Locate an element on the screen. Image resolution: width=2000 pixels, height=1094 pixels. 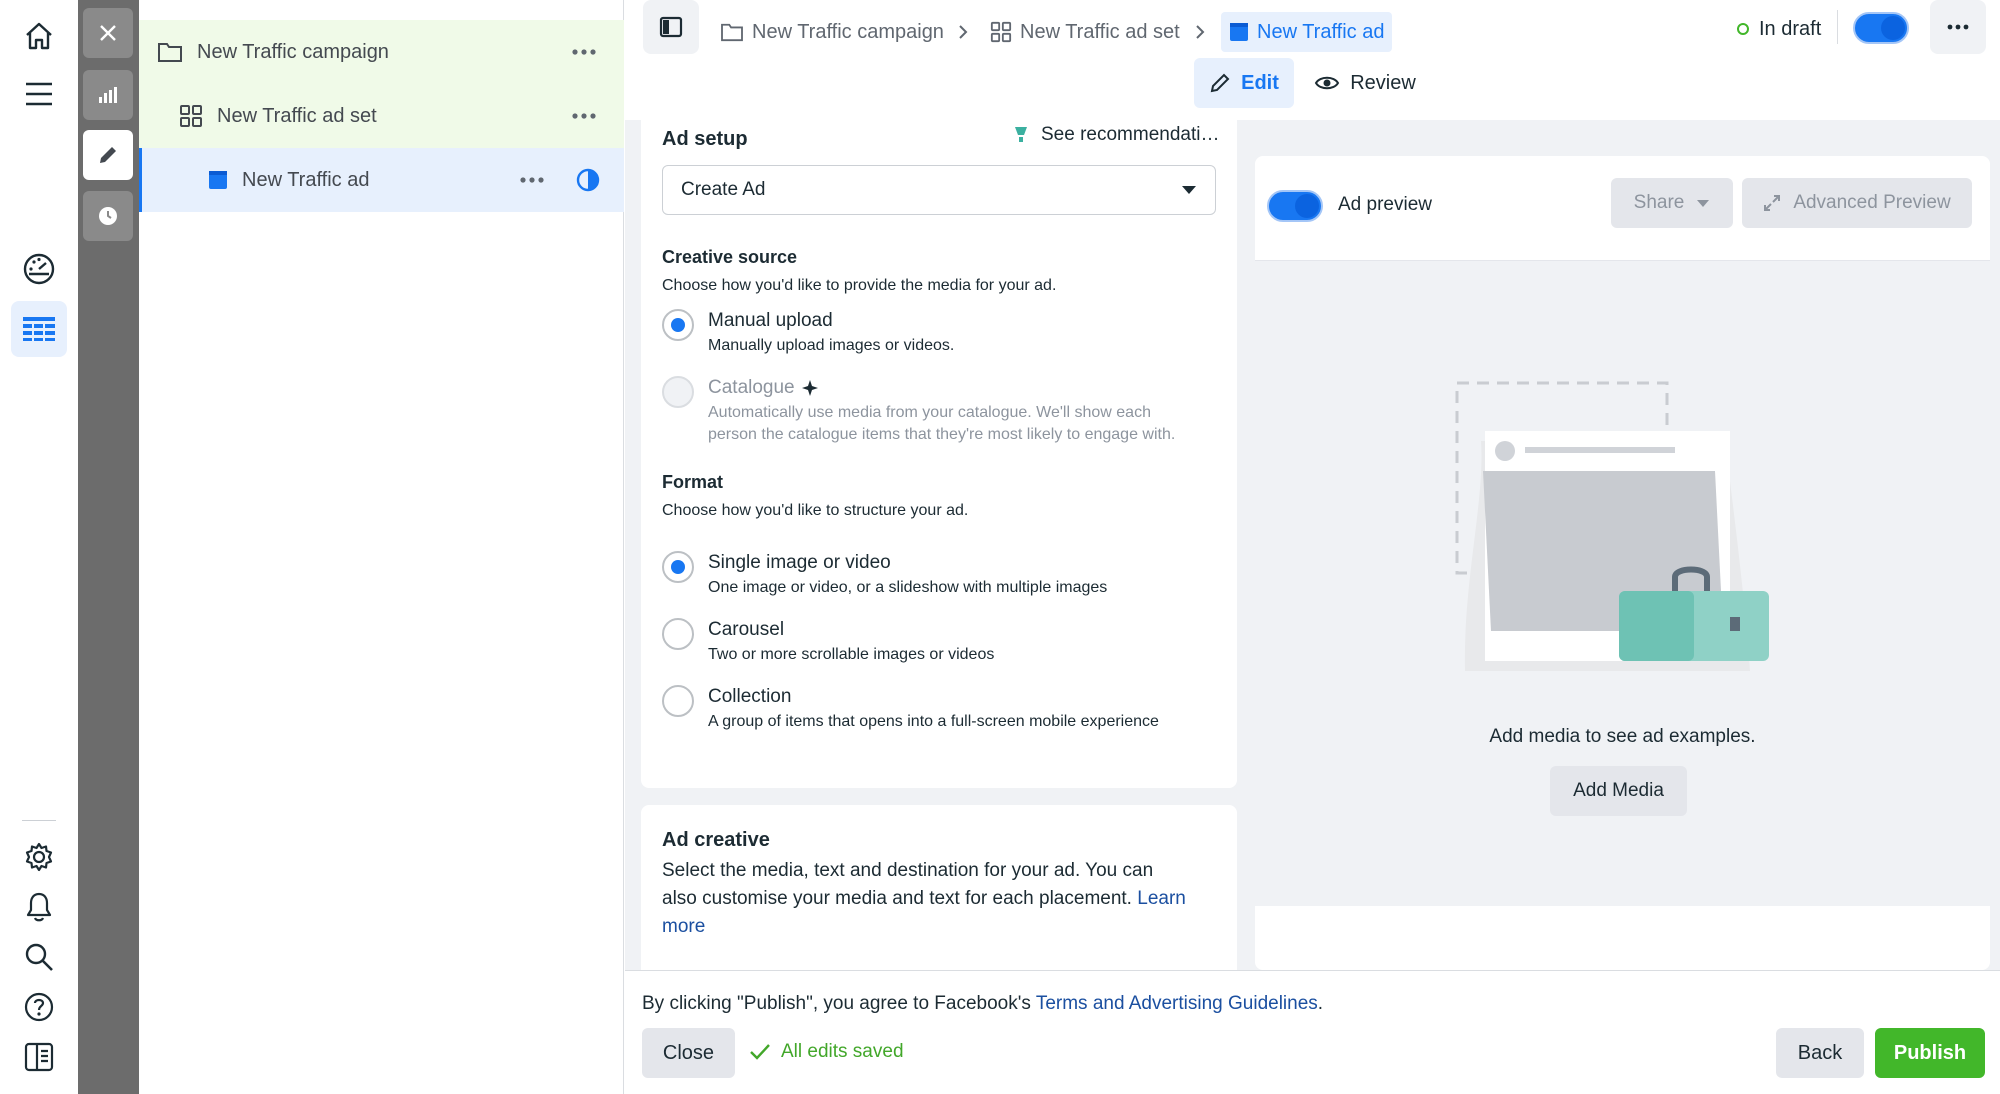
tab-review-label: Review is located at coordinates (1383, 82).